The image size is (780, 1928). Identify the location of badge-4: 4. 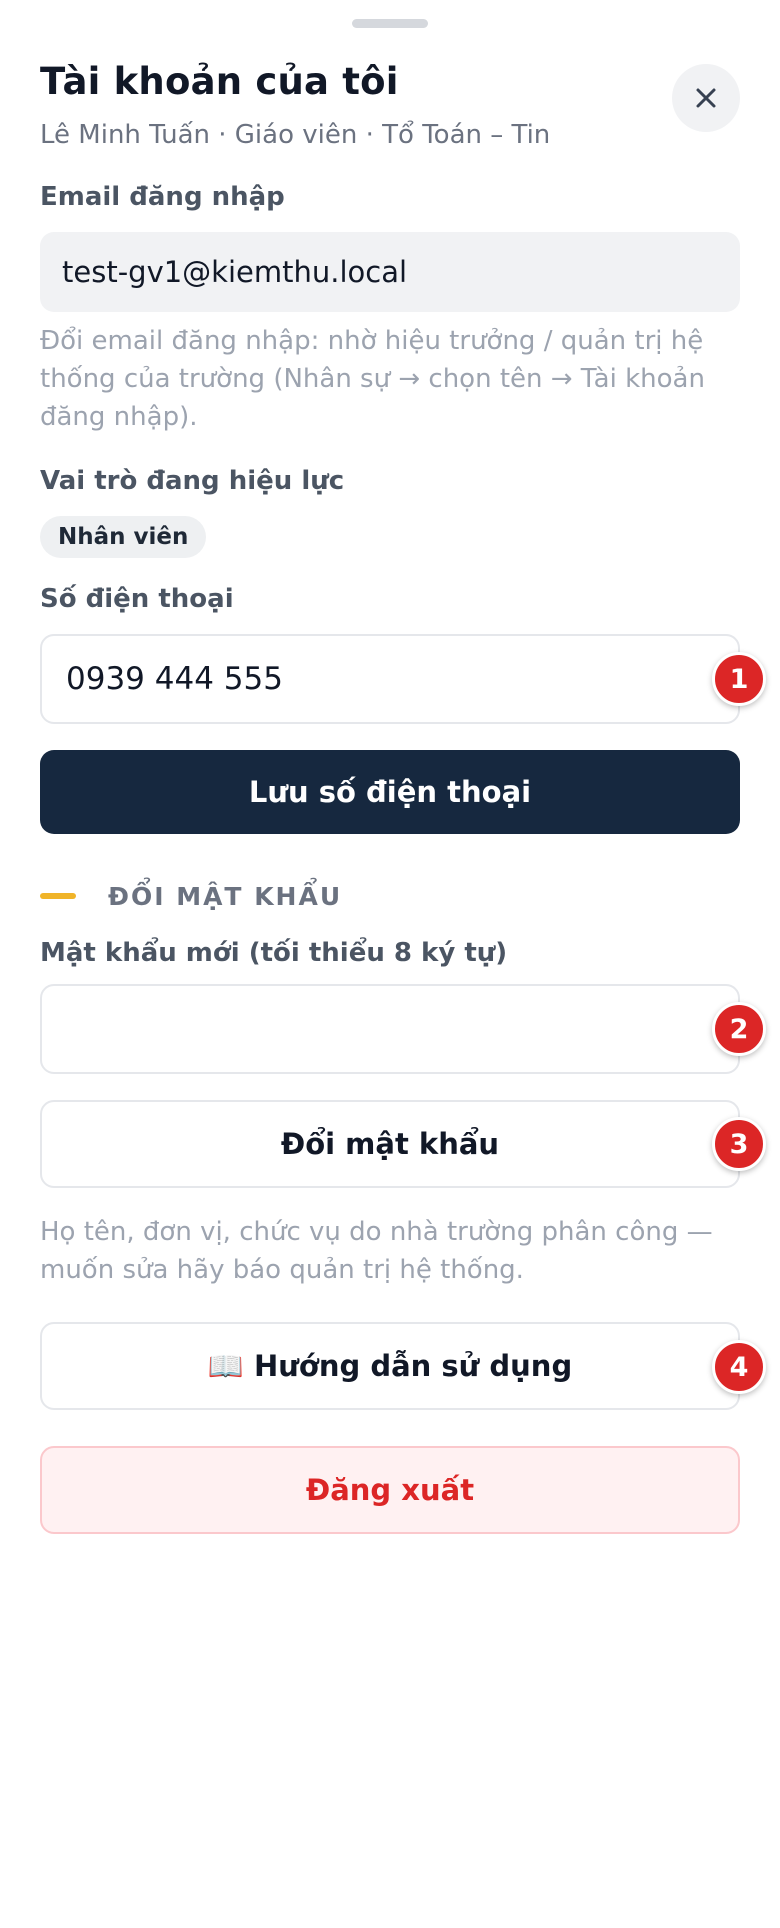
(739, 1367).